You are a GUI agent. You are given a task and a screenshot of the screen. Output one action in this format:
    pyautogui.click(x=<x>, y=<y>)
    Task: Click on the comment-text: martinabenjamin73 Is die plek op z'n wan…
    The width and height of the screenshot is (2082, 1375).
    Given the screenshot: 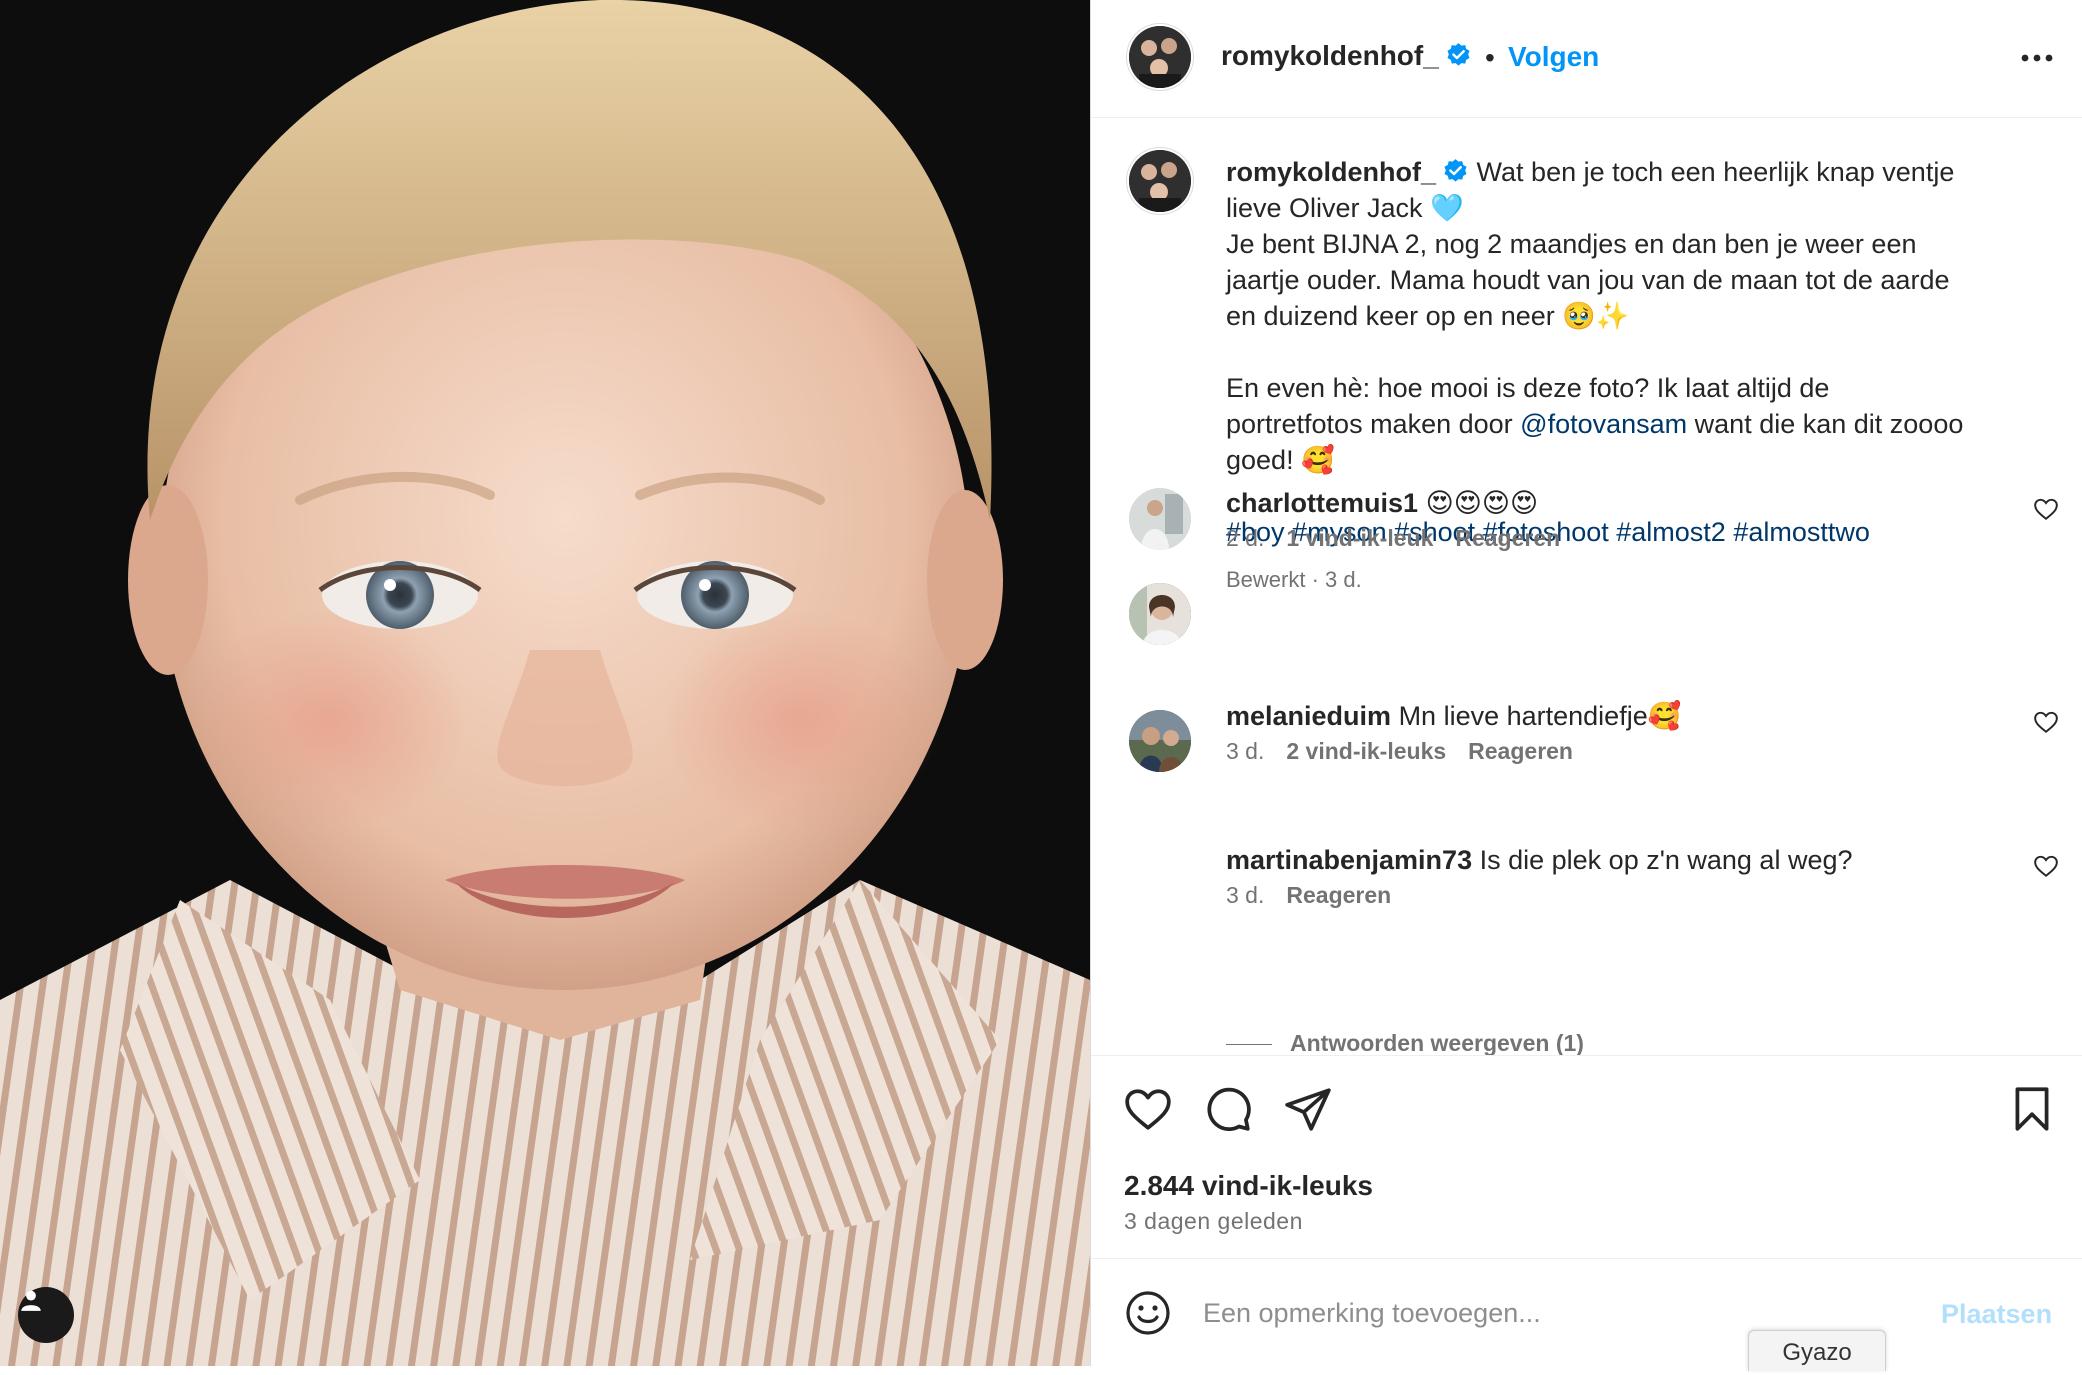 What is the action you would take?
    pyautogui.click(x=1539, y=860)
    